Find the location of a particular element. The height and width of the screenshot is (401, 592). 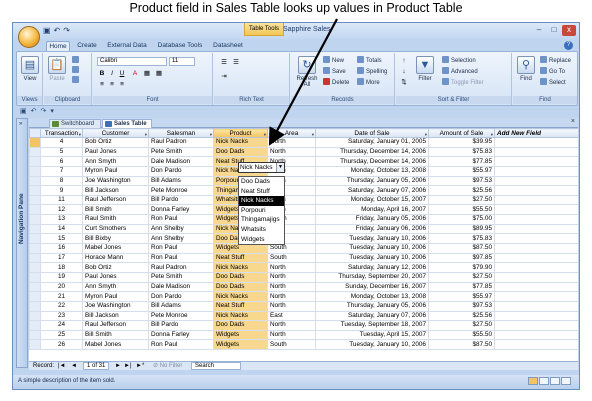

fill-color-button: ▦ is located at coordinates (147, 74).